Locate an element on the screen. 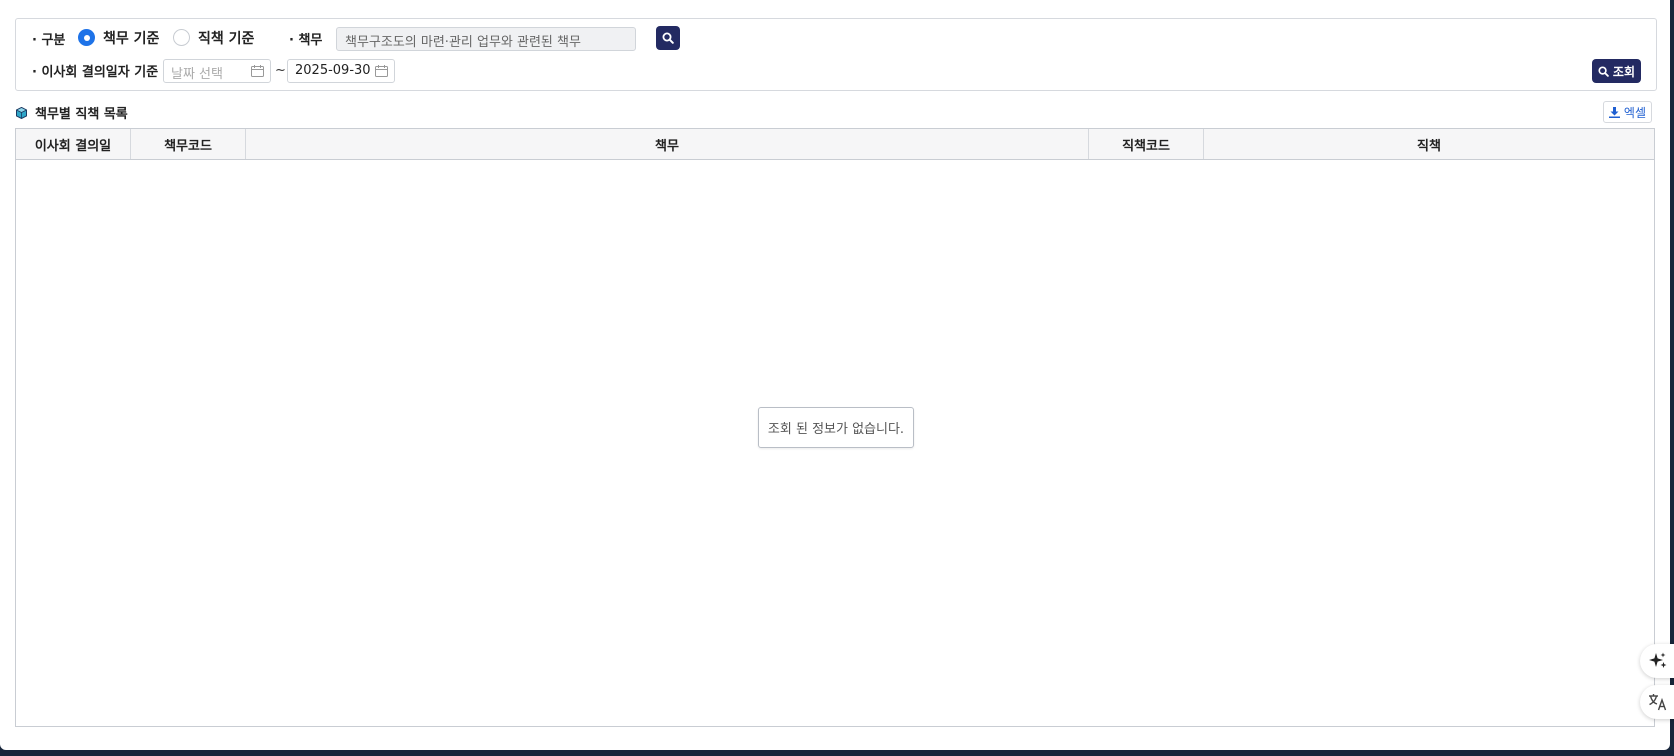  translate-icon is located at coordinates (1658, 702).